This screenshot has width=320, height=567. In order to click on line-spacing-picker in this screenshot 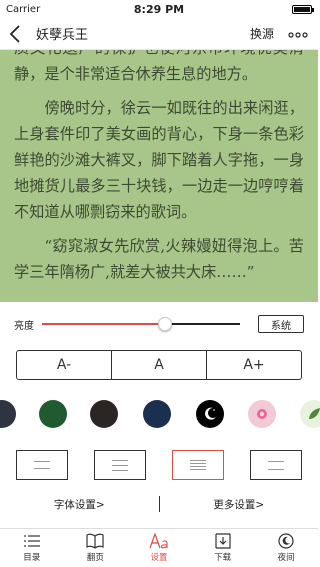, I will do `click(159, 465)`.